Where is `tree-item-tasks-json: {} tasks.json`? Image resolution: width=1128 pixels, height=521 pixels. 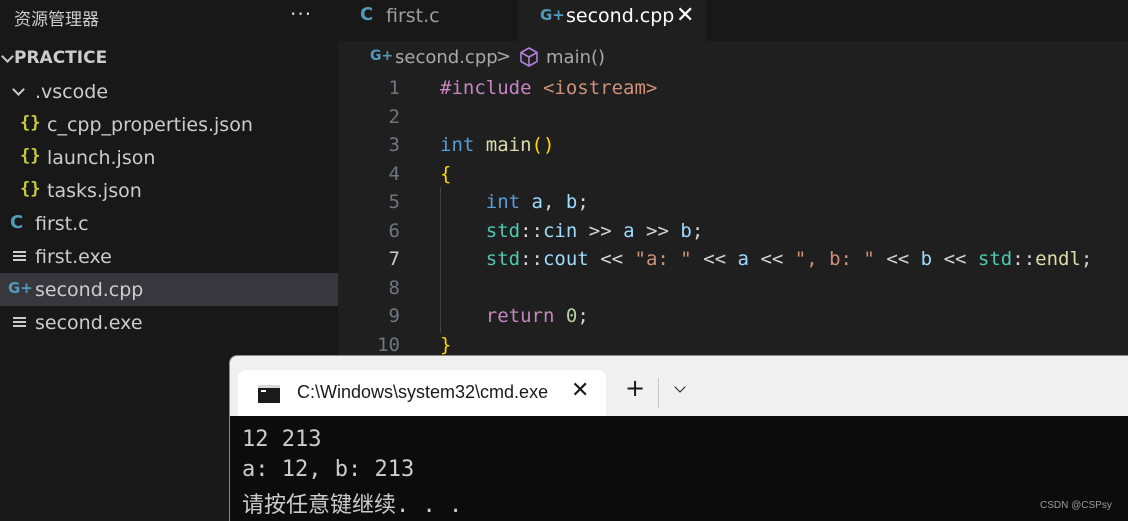
tree-item-tasks-json: {} tasks.json is located at coordinates (169, 190).